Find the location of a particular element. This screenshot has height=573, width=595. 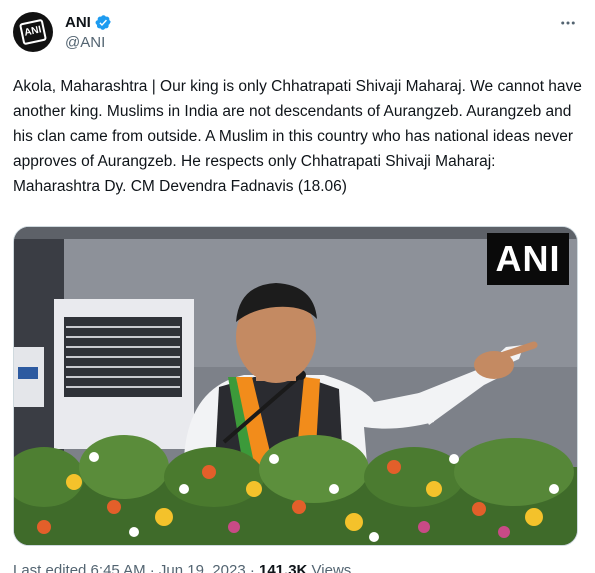

edited-timestamp: Last edited 6:45 AM · Jun 19, 2023 · is located at coordinates (134, 567).